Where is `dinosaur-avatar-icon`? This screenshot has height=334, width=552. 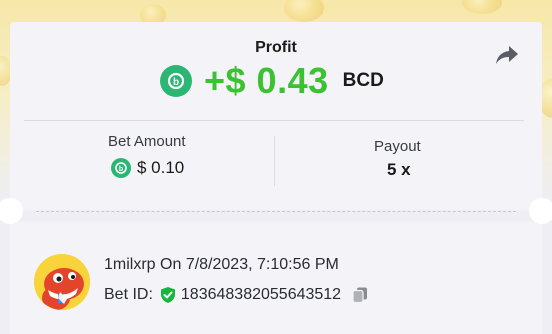
dinosaur-avatar-icon is located at coordinates (62, 282).